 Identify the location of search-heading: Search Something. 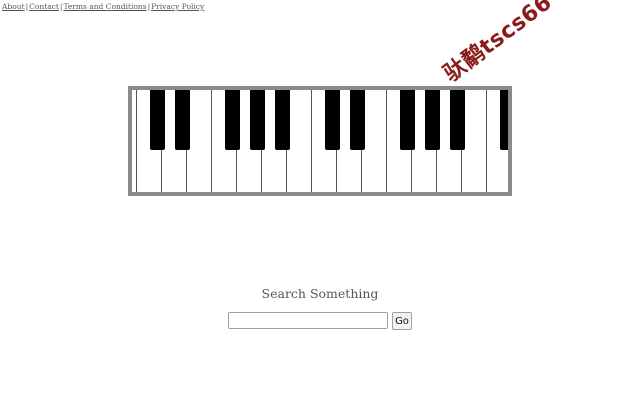
(320, 293).